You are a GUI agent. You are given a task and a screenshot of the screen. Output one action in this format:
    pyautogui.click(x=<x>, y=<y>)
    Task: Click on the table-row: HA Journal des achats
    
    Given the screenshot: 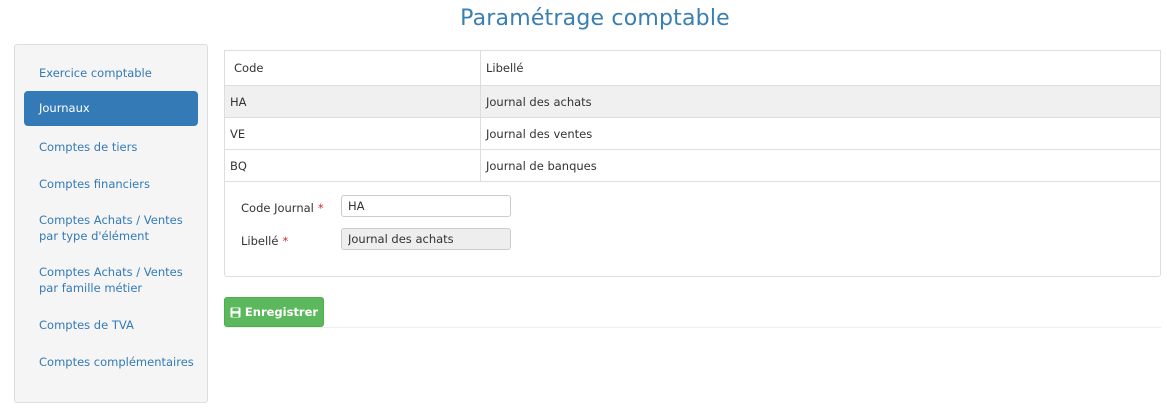 What is the action you would take?
    pyautogui.click(x=692, y=101)
    